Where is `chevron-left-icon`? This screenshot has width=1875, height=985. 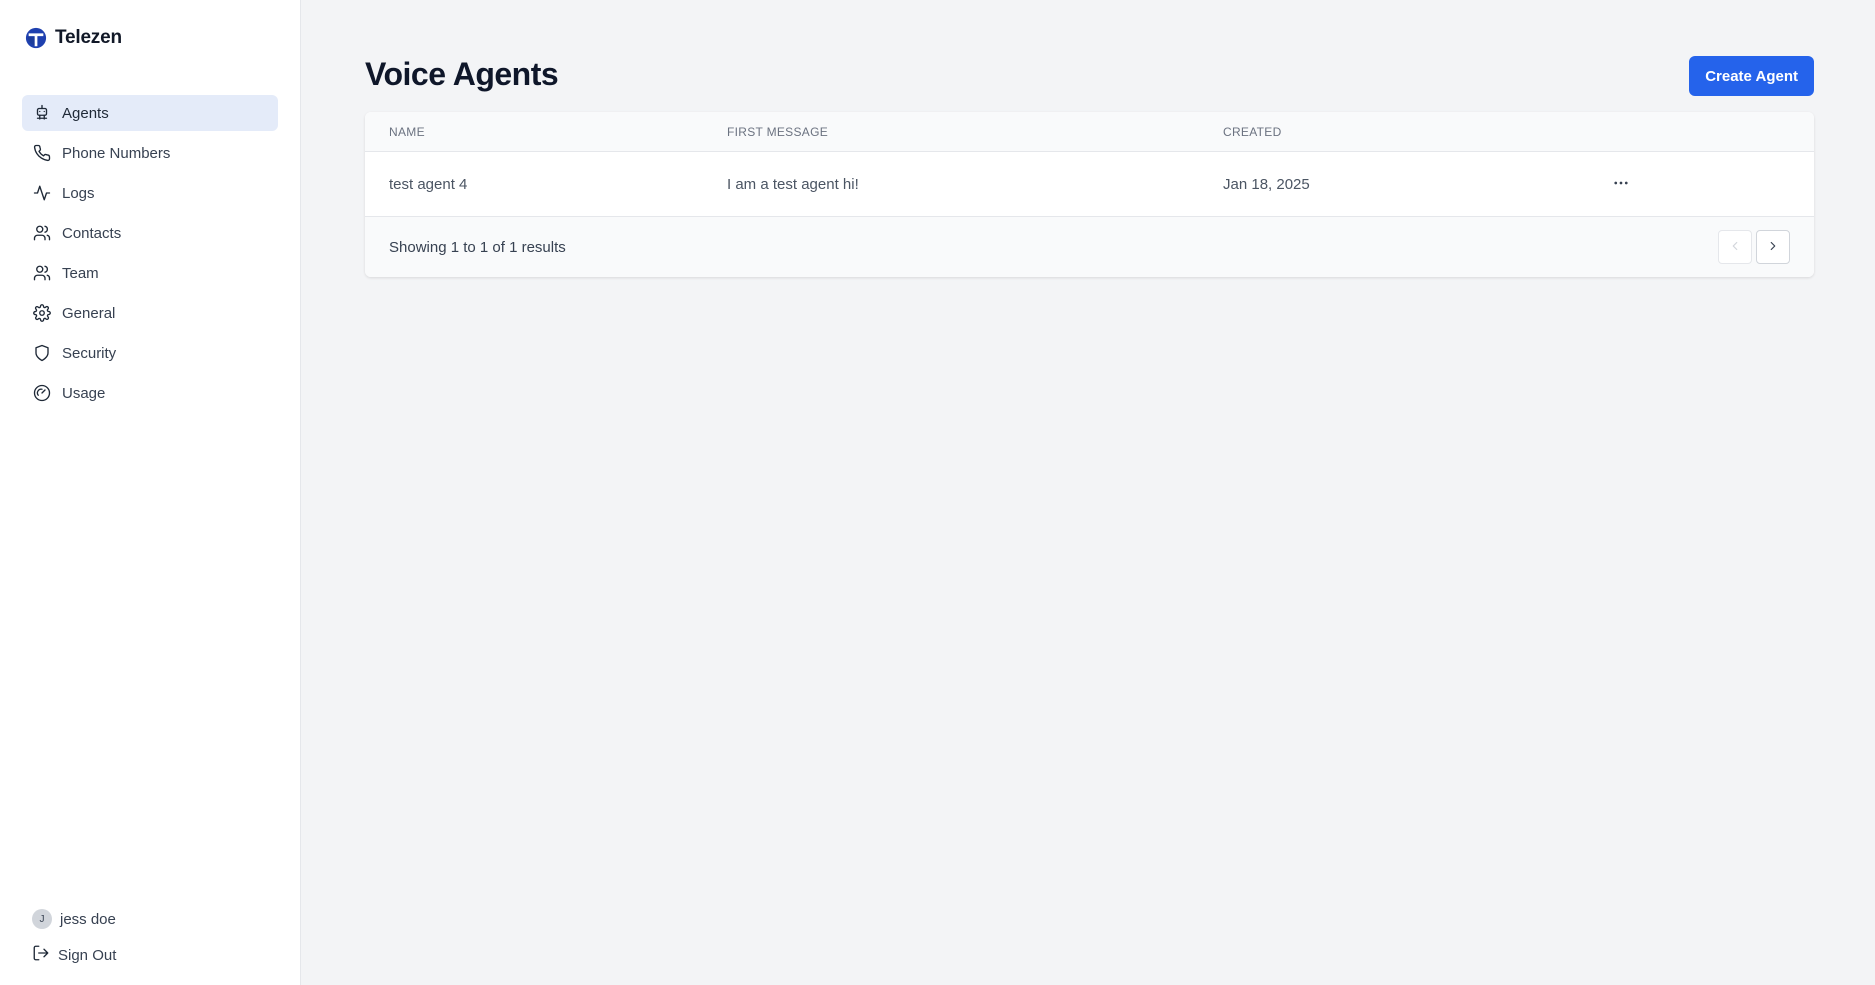 chevron-left-icon is located at coordinates (1735, 247).